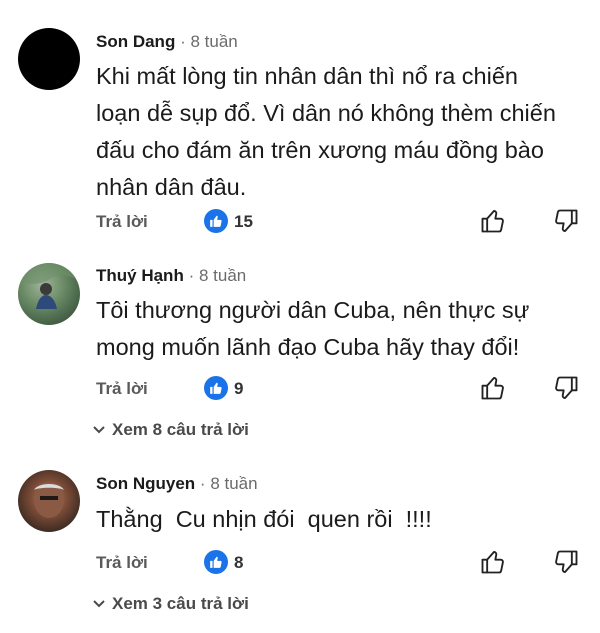 This screenshot has height=633, width=600. Describe the element at coordinates (239, 388) in the screenshot. I see `like-count: 9` at that location.